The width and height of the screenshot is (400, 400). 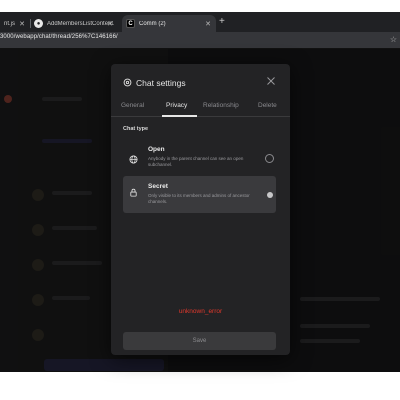 What do you see at coordinates (271, 81) in the screenshot?
I see `close-icon` at bounding box center [271, 81].